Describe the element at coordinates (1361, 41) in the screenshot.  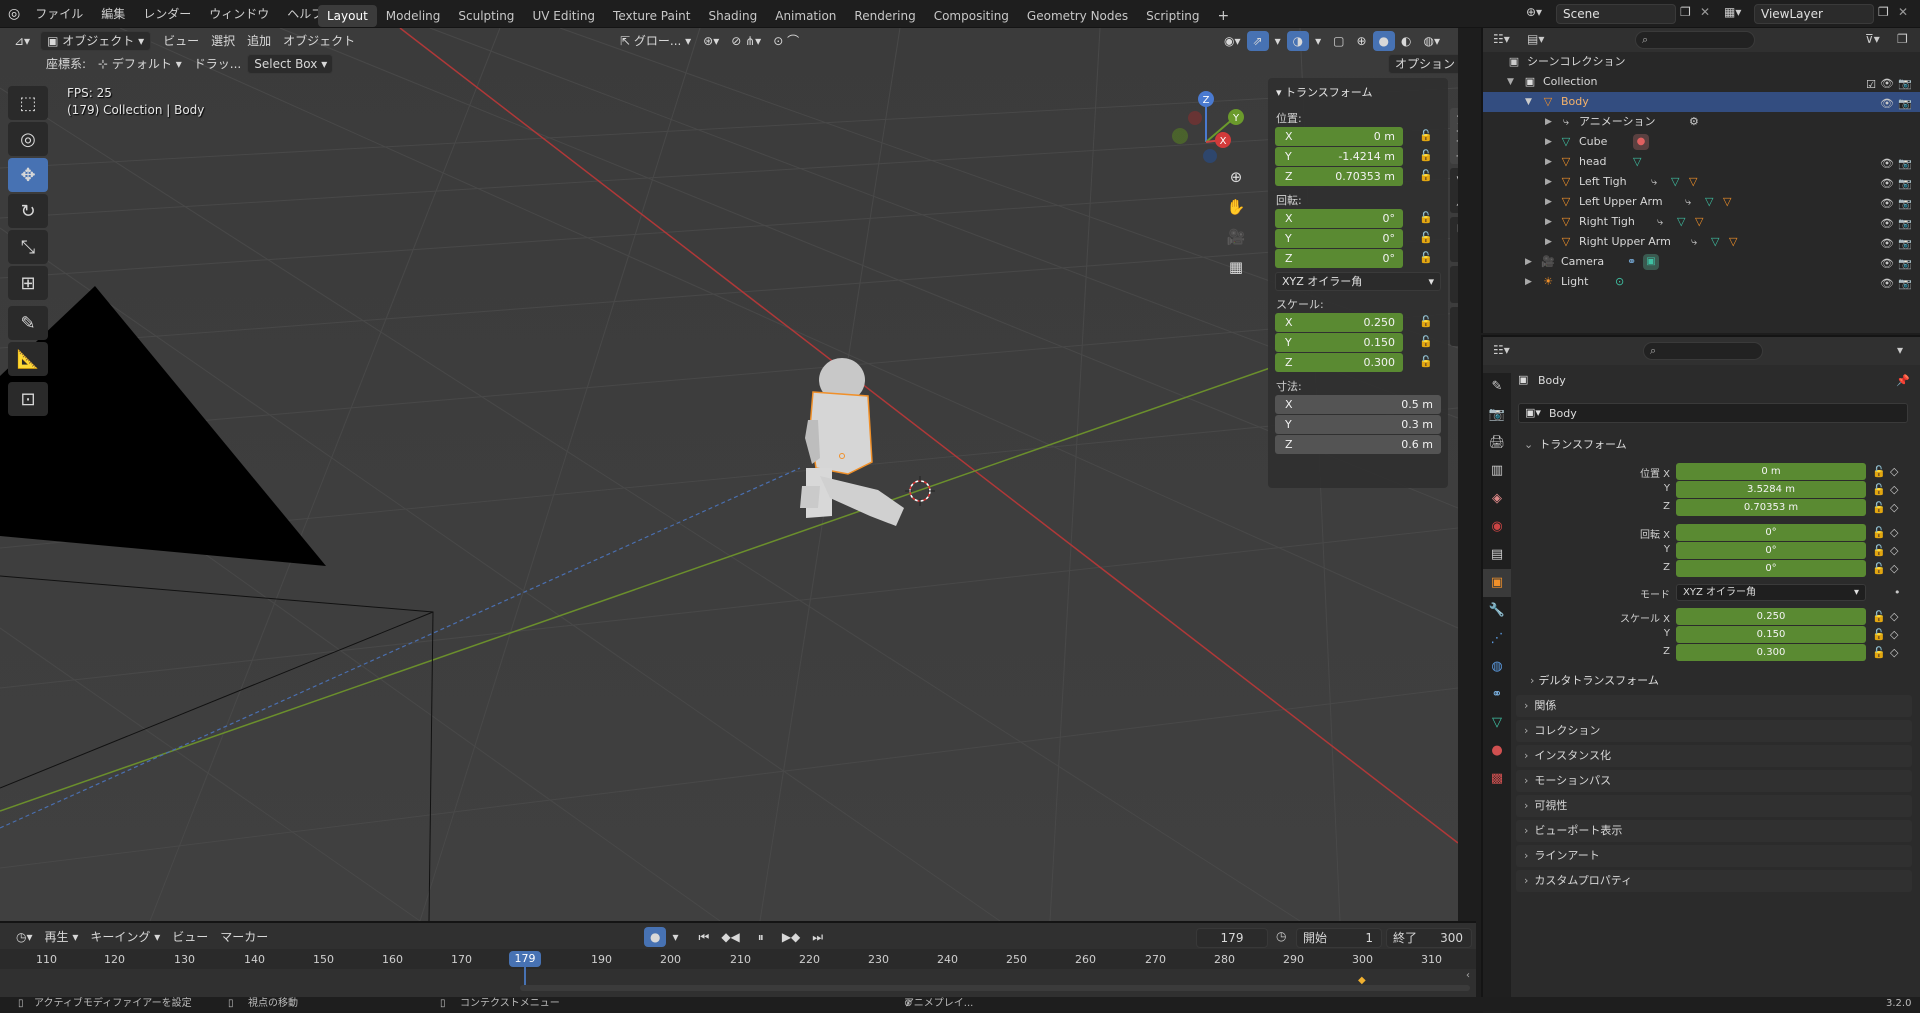
I see `wireframe-shading-icon: ⊕` at that location.